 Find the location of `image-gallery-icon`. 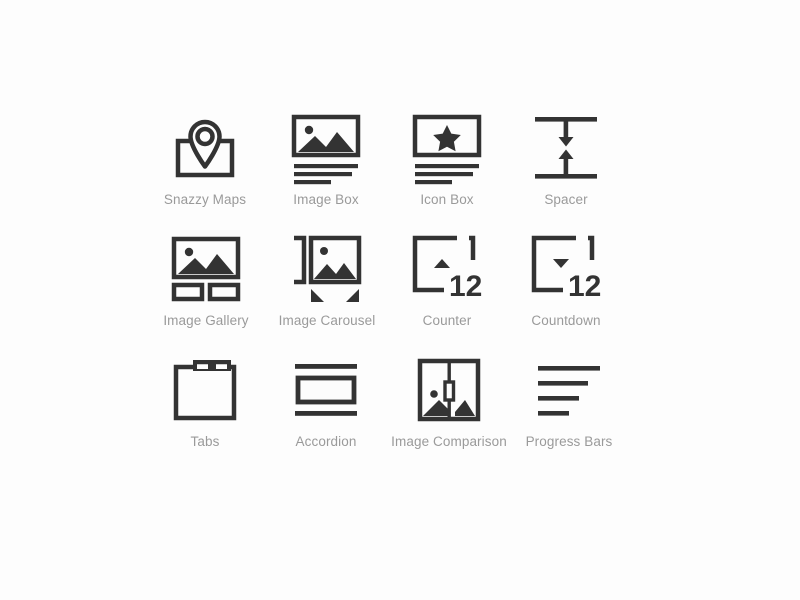

image-gallery-icon is located at coordinates (206, 269).